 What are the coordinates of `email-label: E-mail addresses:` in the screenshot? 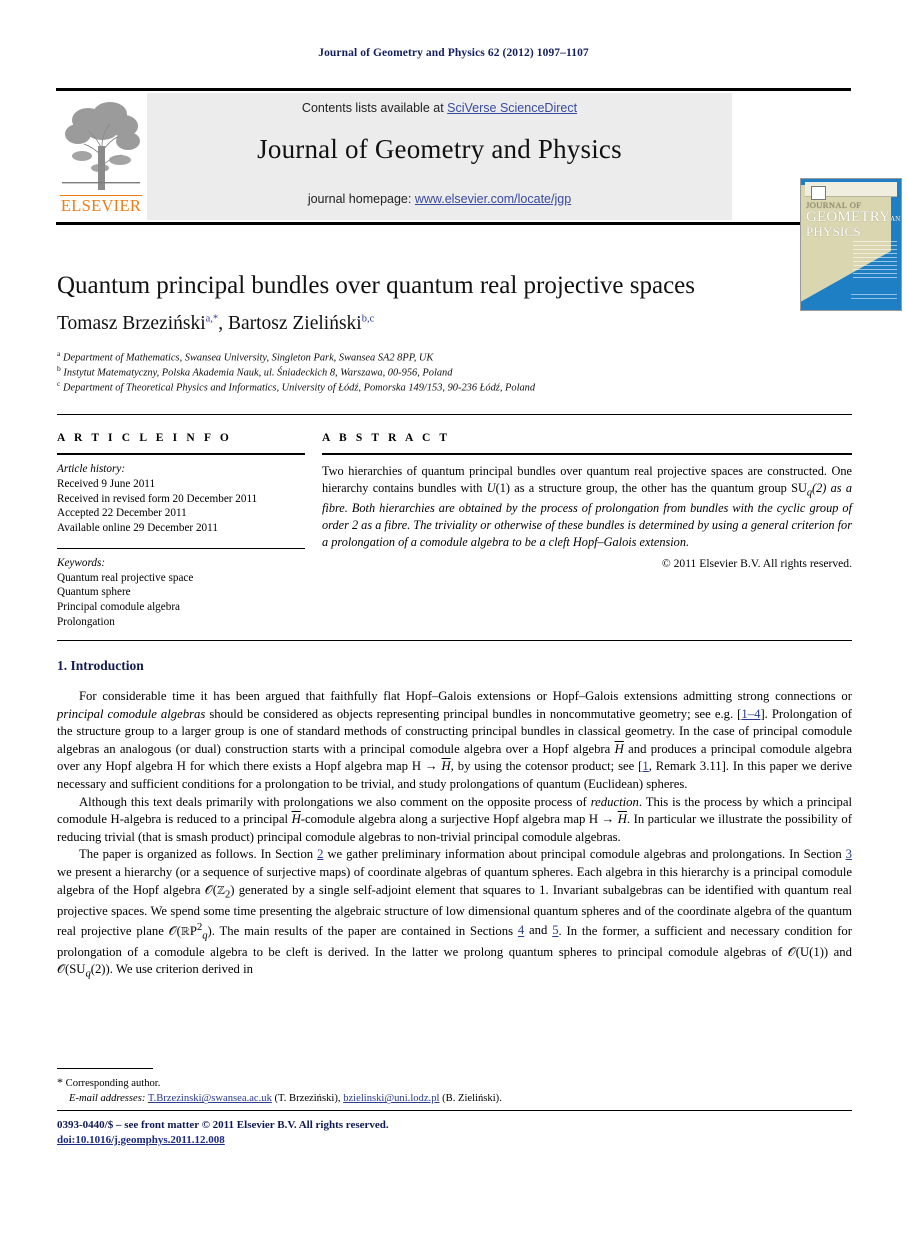 It's located at (107, 1099).